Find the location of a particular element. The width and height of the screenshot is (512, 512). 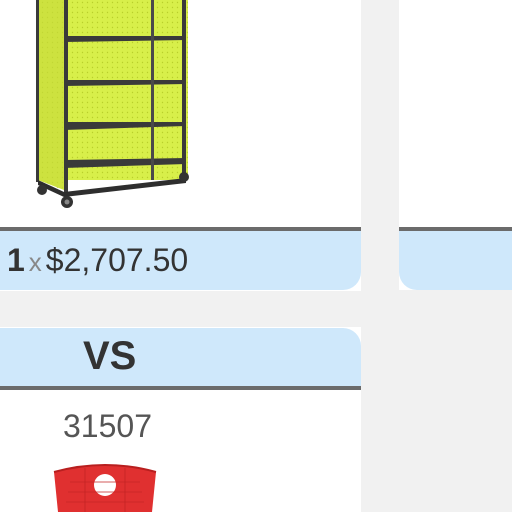

price-line: 1 x $2,707.50 is located at coordinates (97, 260).